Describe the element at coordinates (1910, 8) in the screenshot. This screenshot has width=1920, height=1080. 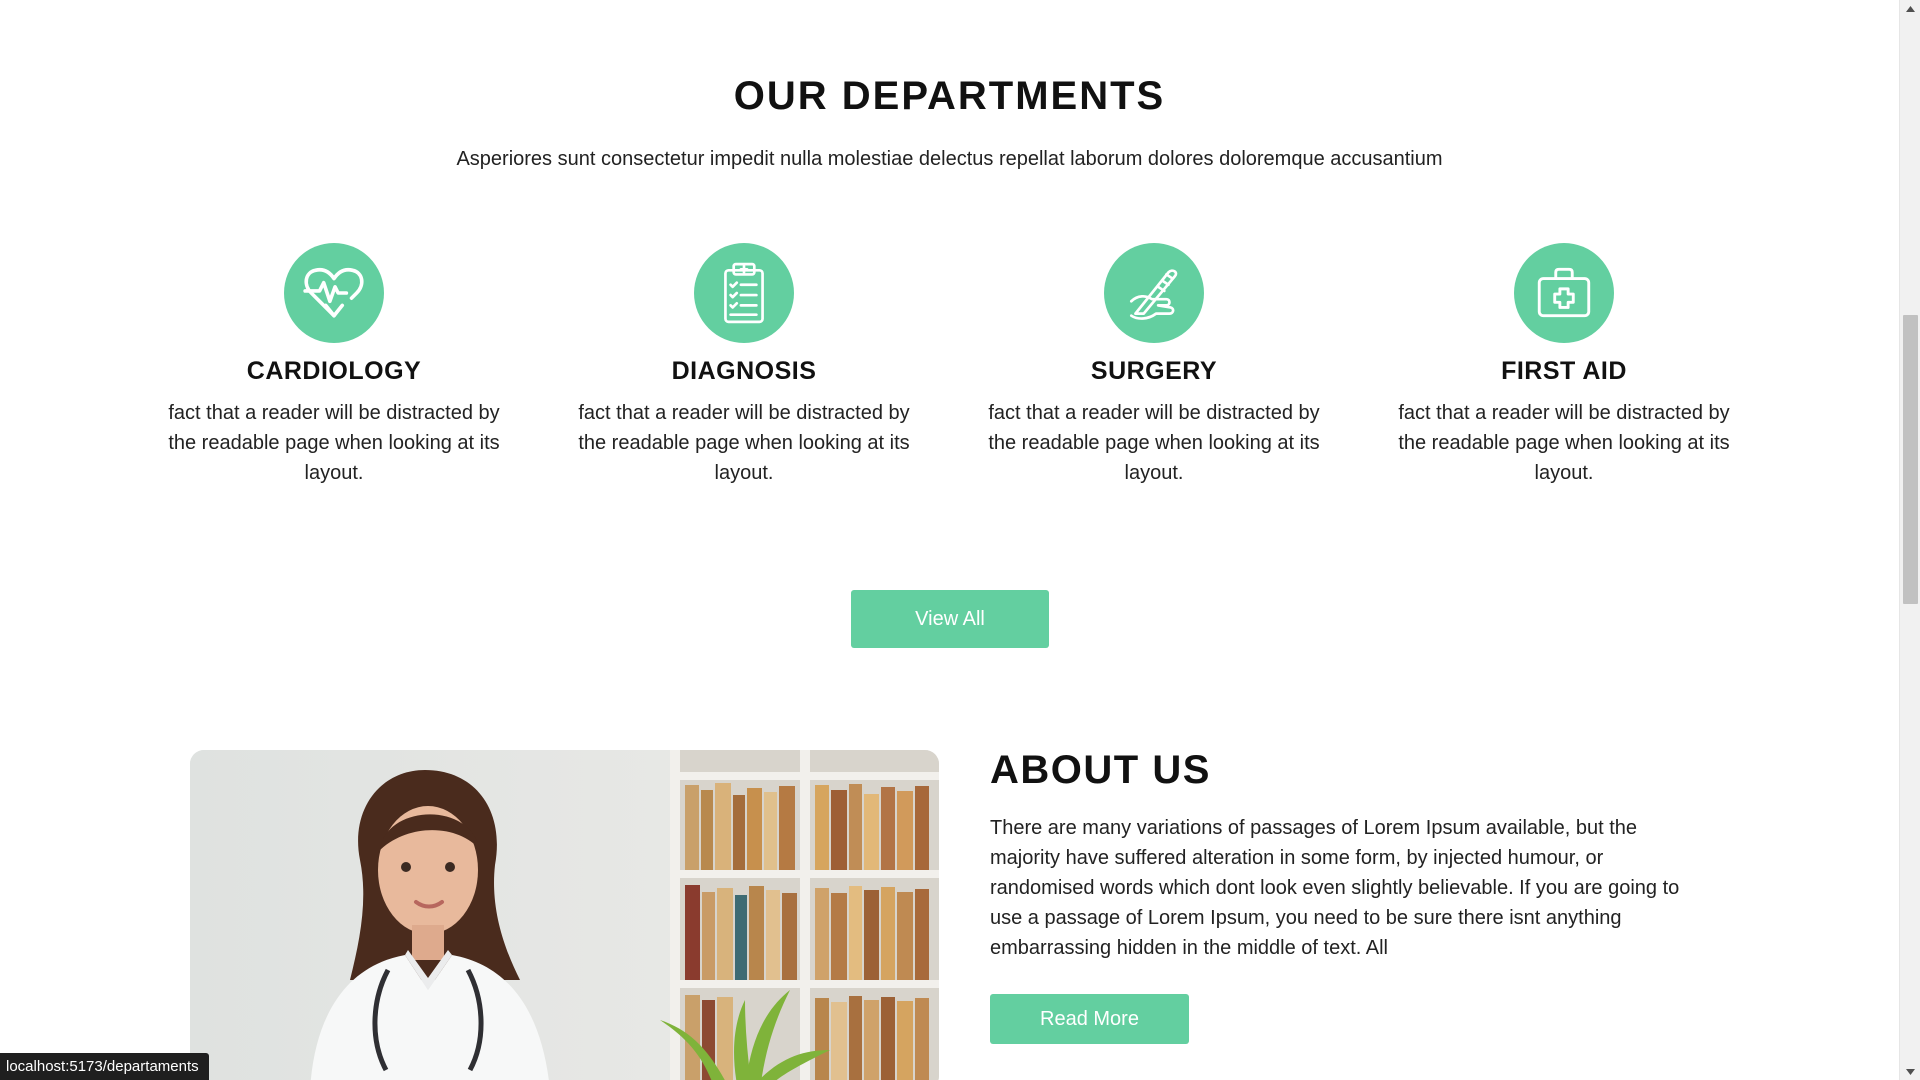
I see `scroll-up-arrow-icon` at that location.